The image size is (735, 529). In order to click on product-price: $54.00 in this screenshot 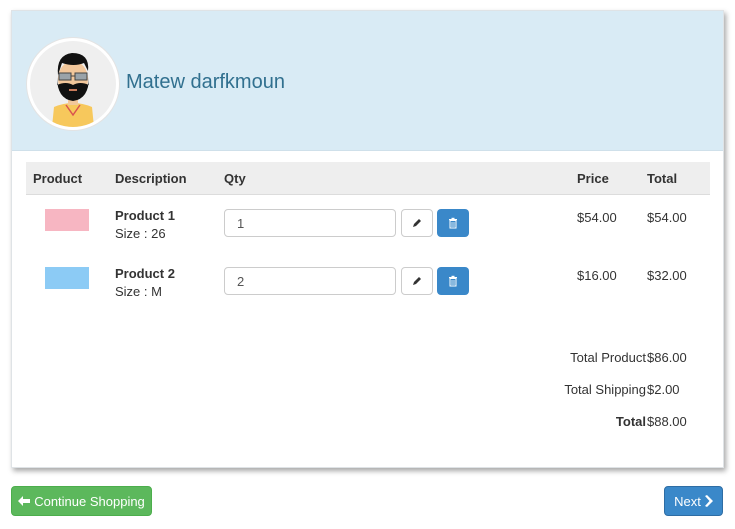, I will do `click(597, 217)`.